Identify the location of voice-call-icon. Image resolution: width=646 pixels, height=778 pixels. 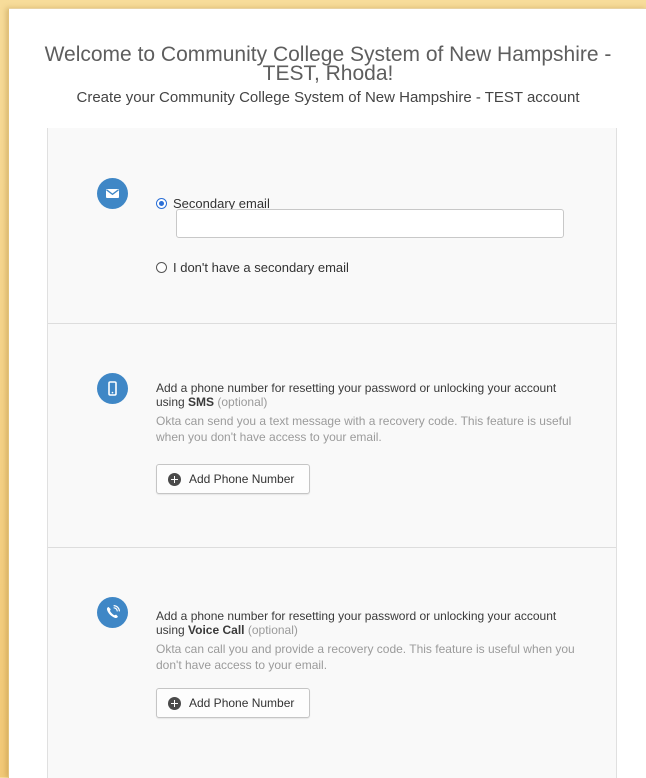
(112, 612).